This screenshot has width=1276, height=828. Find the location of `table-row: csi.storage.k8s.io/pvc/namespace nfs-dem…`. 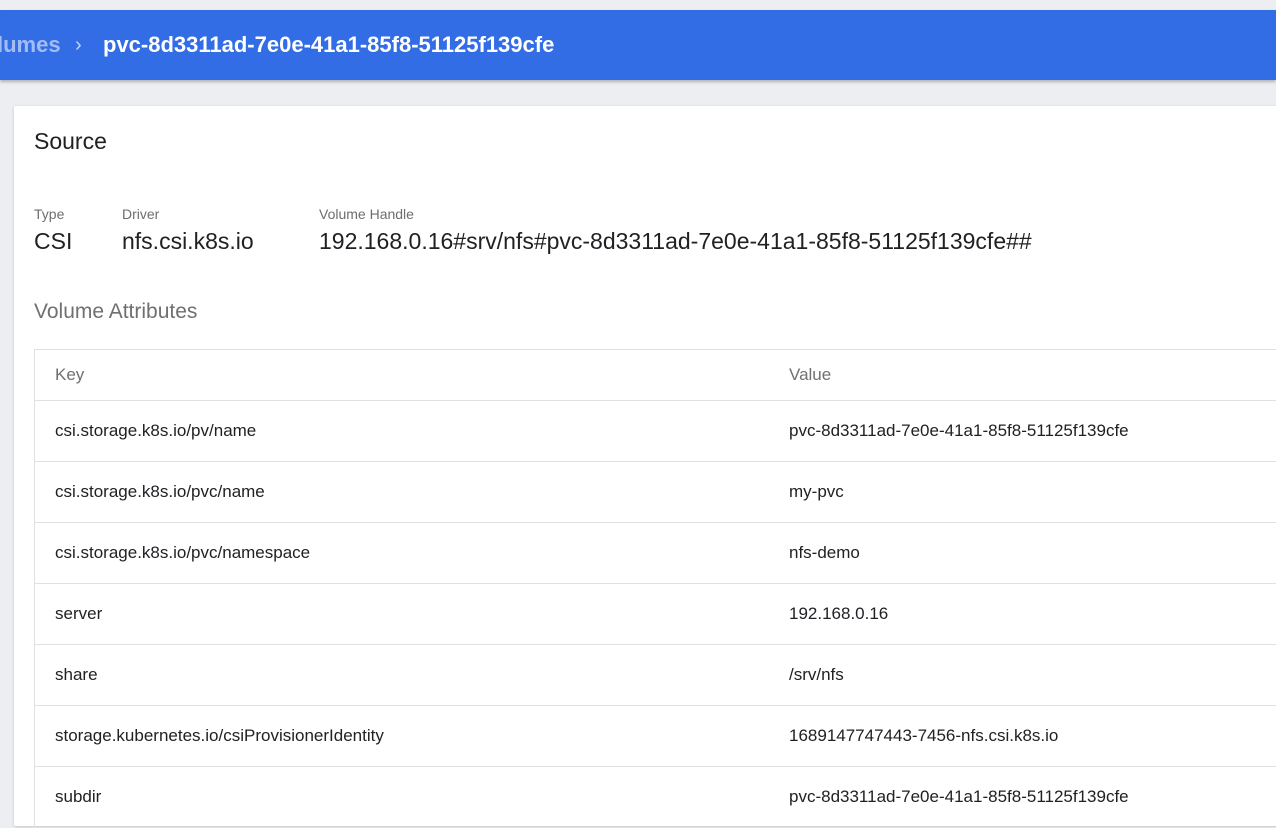

table-row: csi.storage.k8s.io/pvc/namespace nfs-dem… is located at coordinates (655, 553).